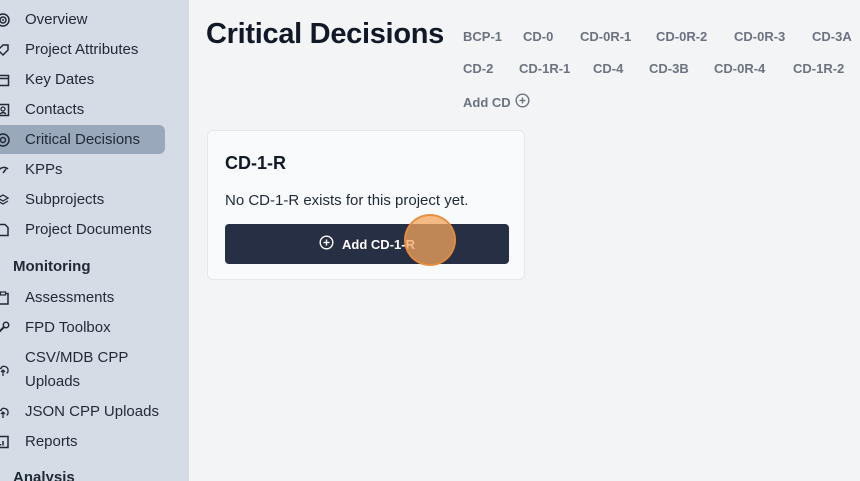 The height and width of the screenshot is (481, 860). I want to click on page-title: Critical Decisions, so click(325, 34).